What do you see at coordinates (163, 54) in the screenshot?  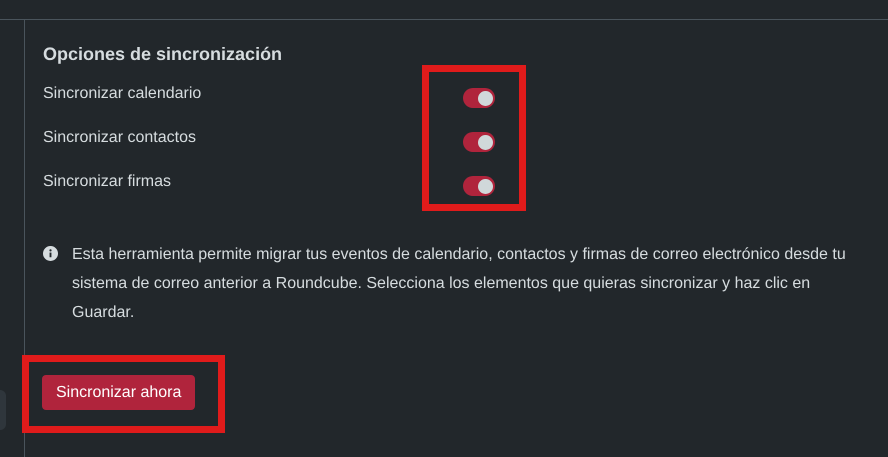 I see `section-title: Opciones de sincronización` at bounding box center [163, 54].